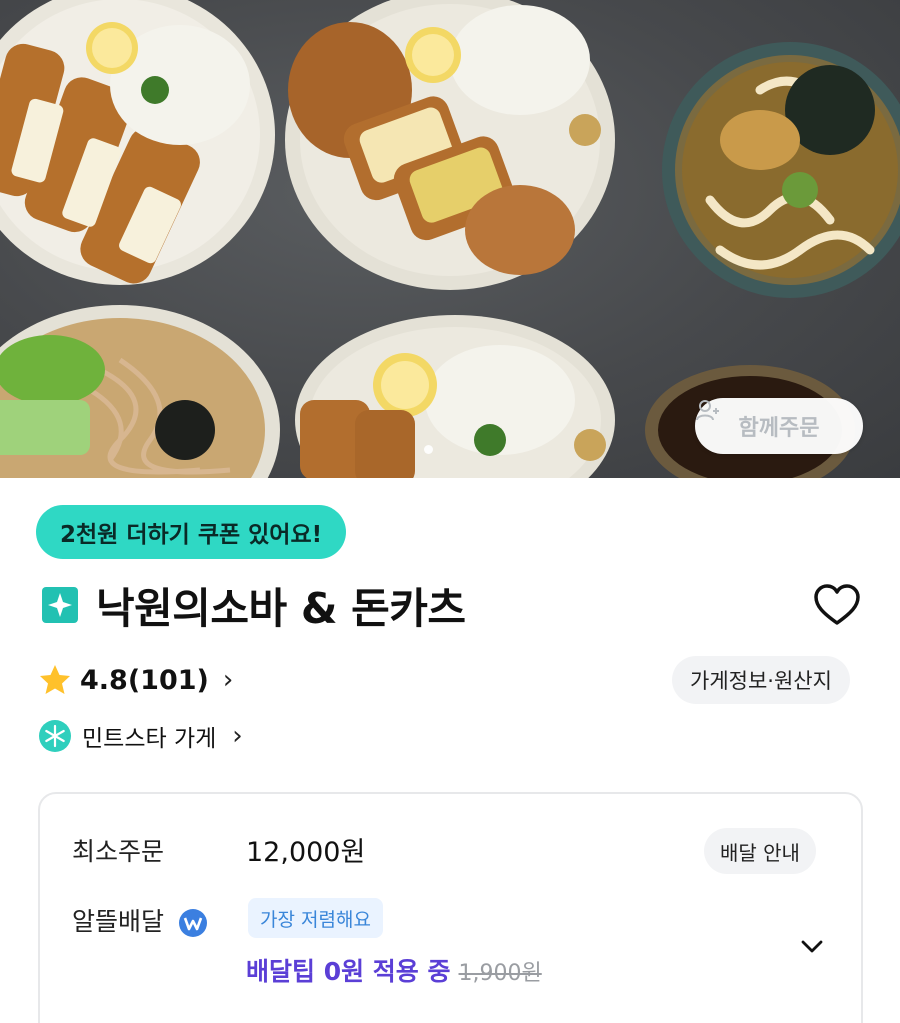 Image resolution: width=900 pixels, height=1023 pixels. What do you see at coordinates (149, 739) in the screenshot?
I see `minsta-label: 민트스타 가게` at bounding box center [149, 739].